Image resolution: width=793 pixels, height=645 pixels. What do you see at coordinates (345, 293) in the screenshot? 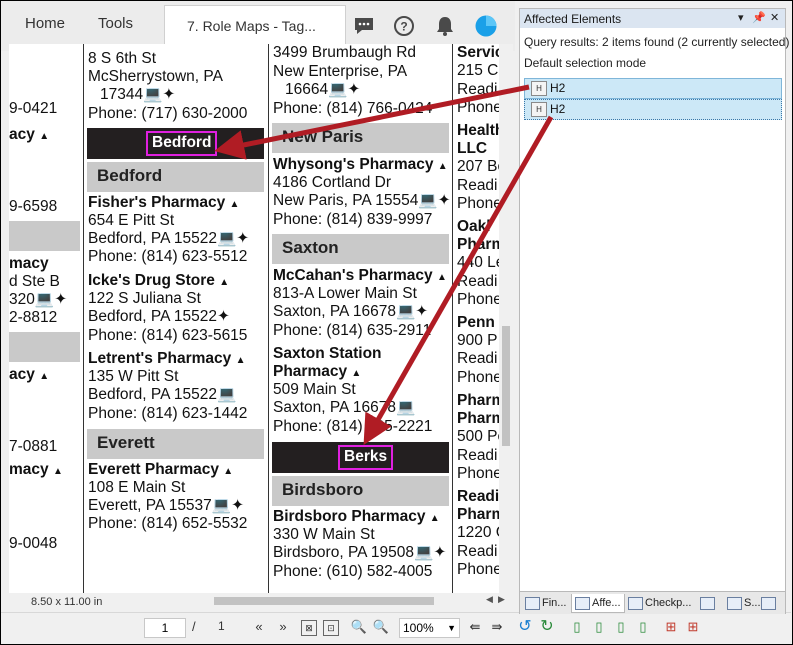
I see `text-line: 813-A Lower Main St` at bounding box center [345, 293].